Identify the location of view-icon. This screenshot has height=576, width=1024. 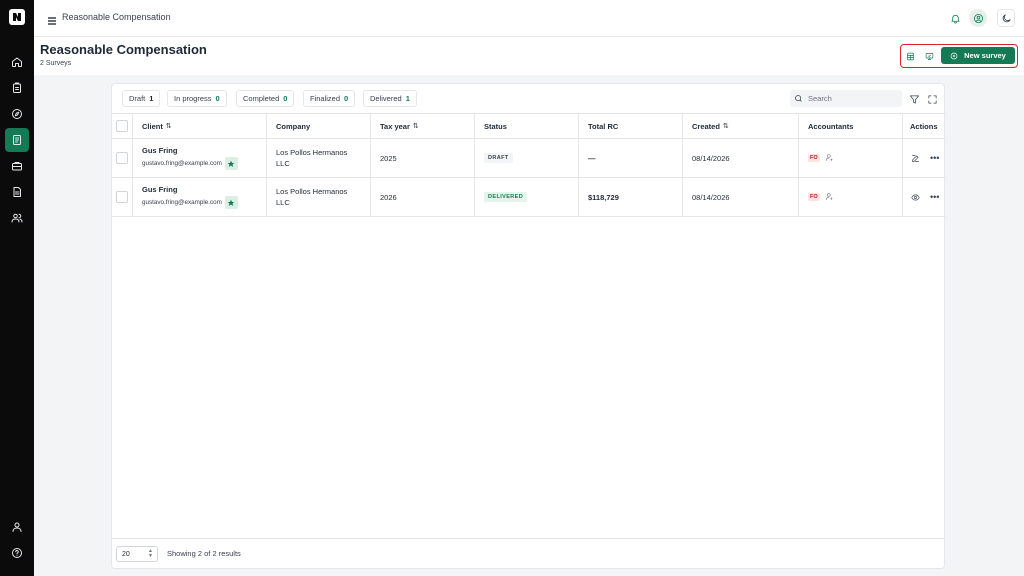
(915, 197).